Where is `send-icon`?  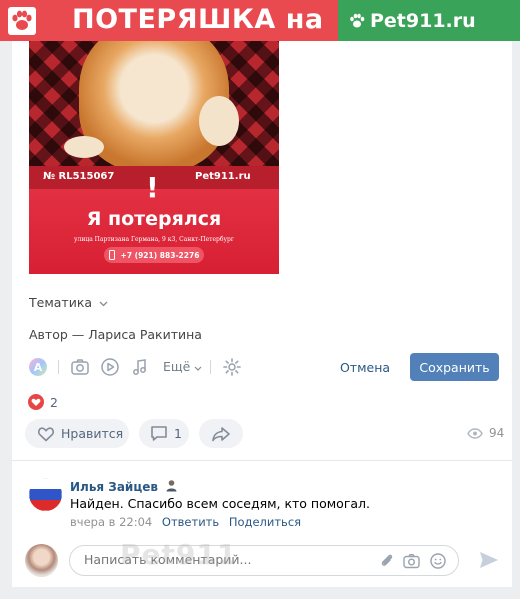 send-icon is located at coordinates (489, 560).